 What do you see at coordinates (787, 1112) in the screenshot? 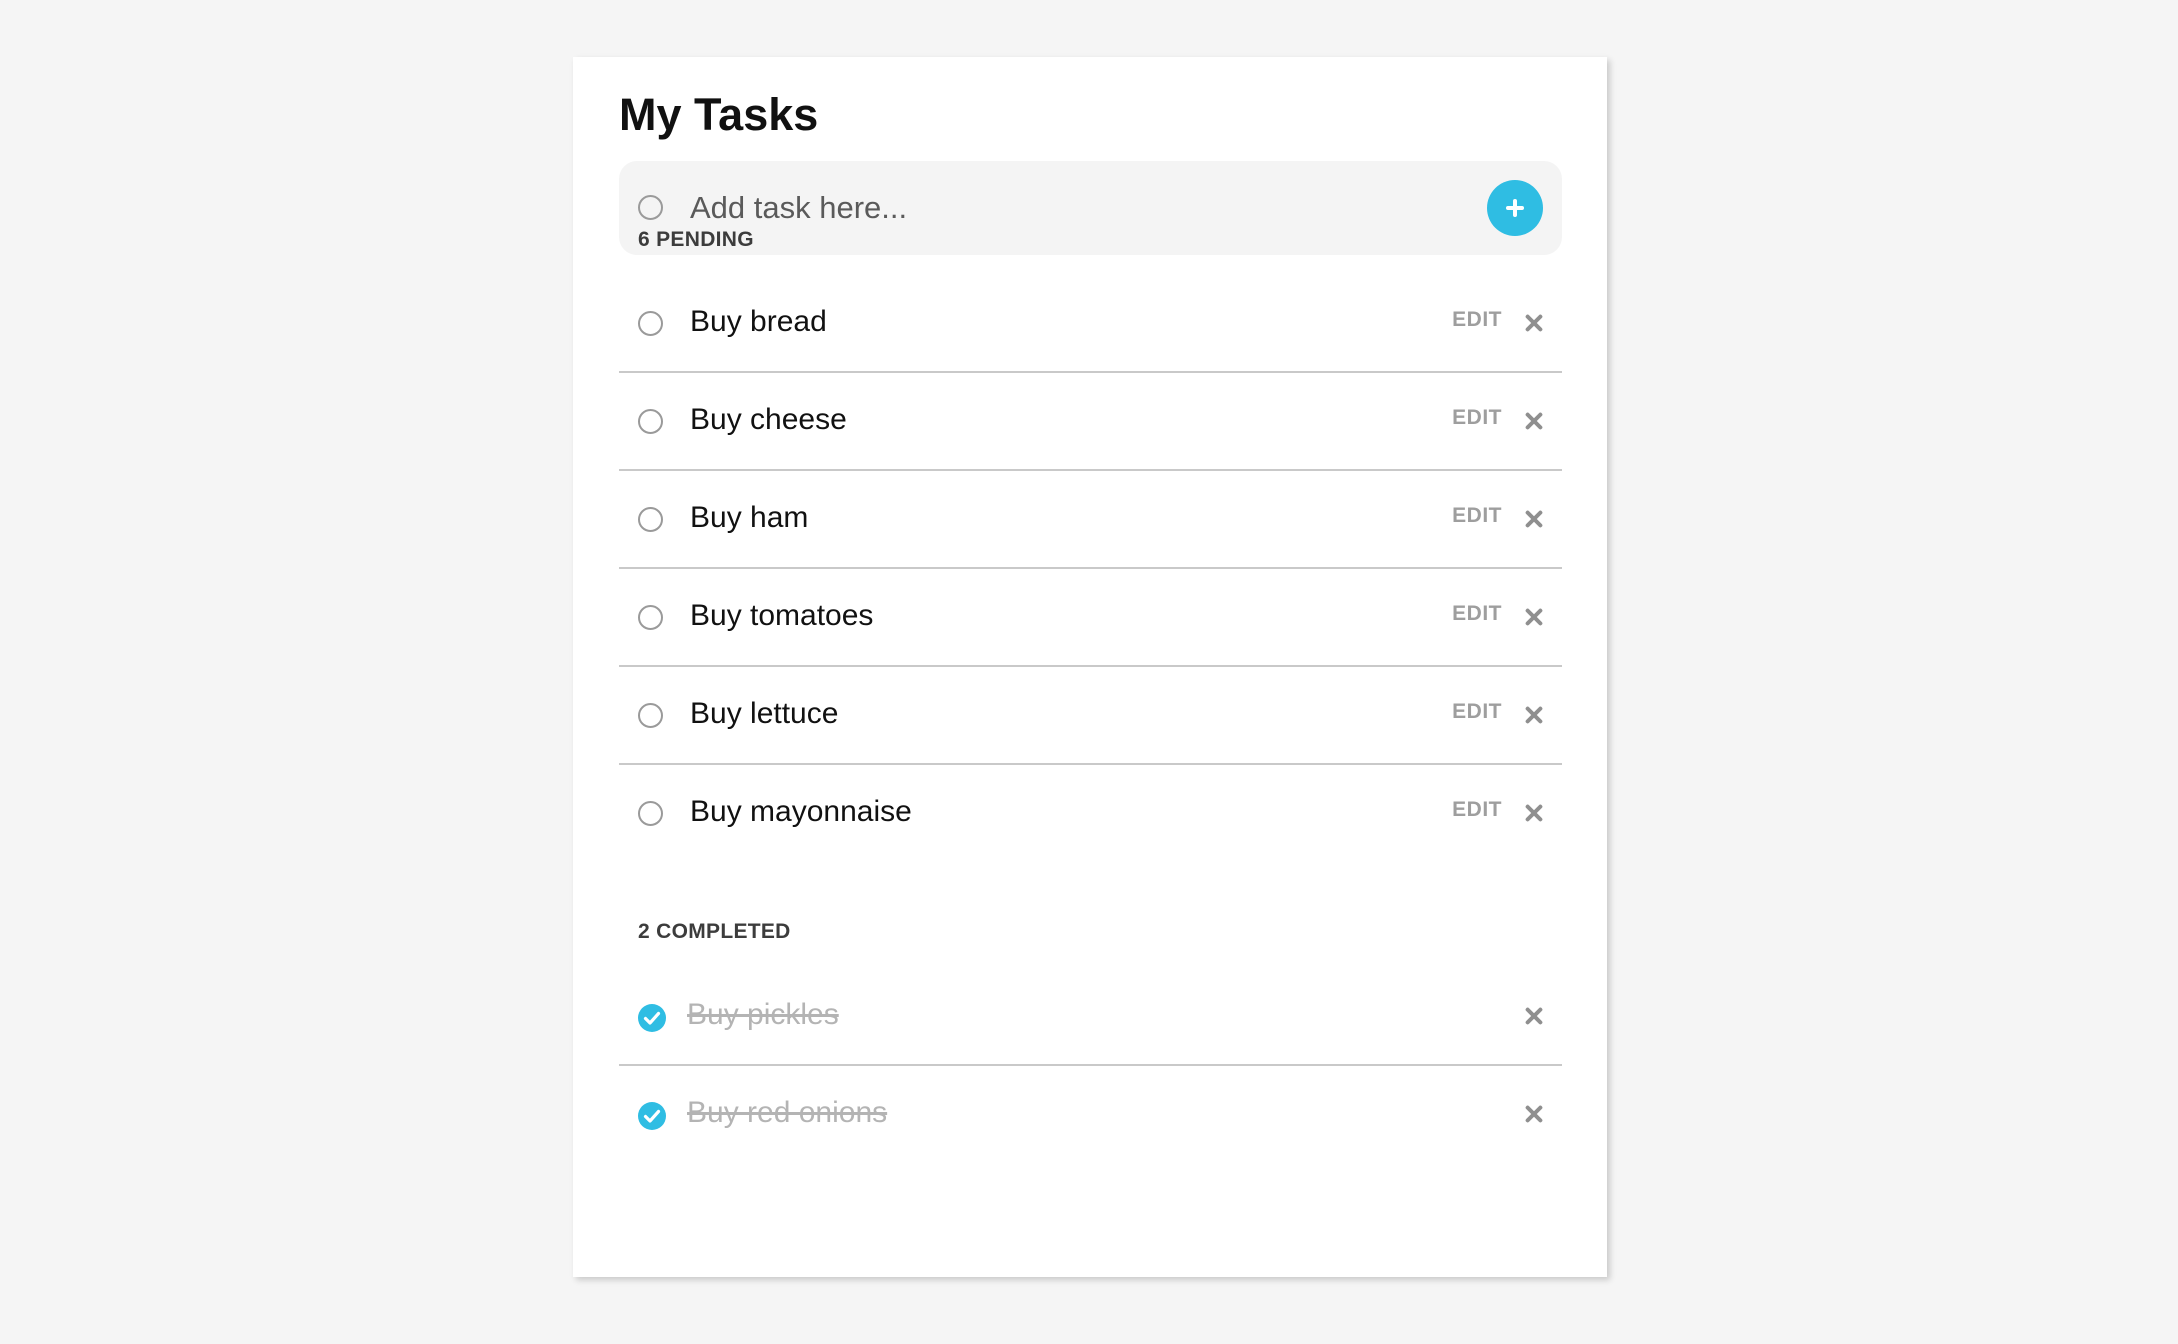
I see `completed-task-label: Buy red onions` at bounding box center [787, 1112].